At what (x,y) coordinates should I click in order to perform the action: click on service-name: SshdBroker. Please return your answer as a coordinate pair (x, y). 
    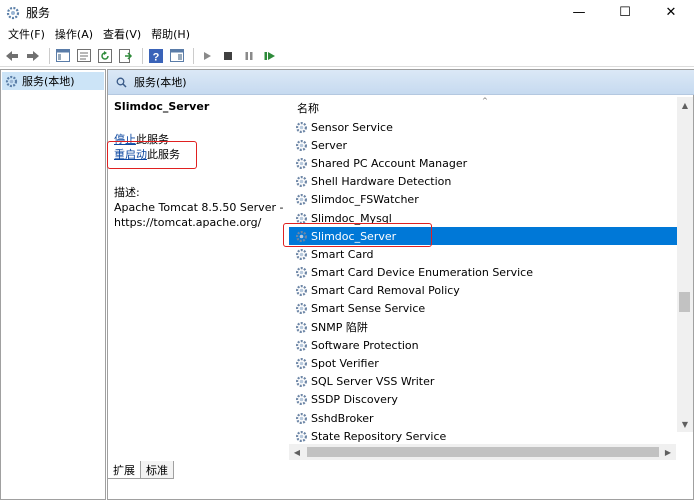
    Looking at the image, I should click on (342, 418).